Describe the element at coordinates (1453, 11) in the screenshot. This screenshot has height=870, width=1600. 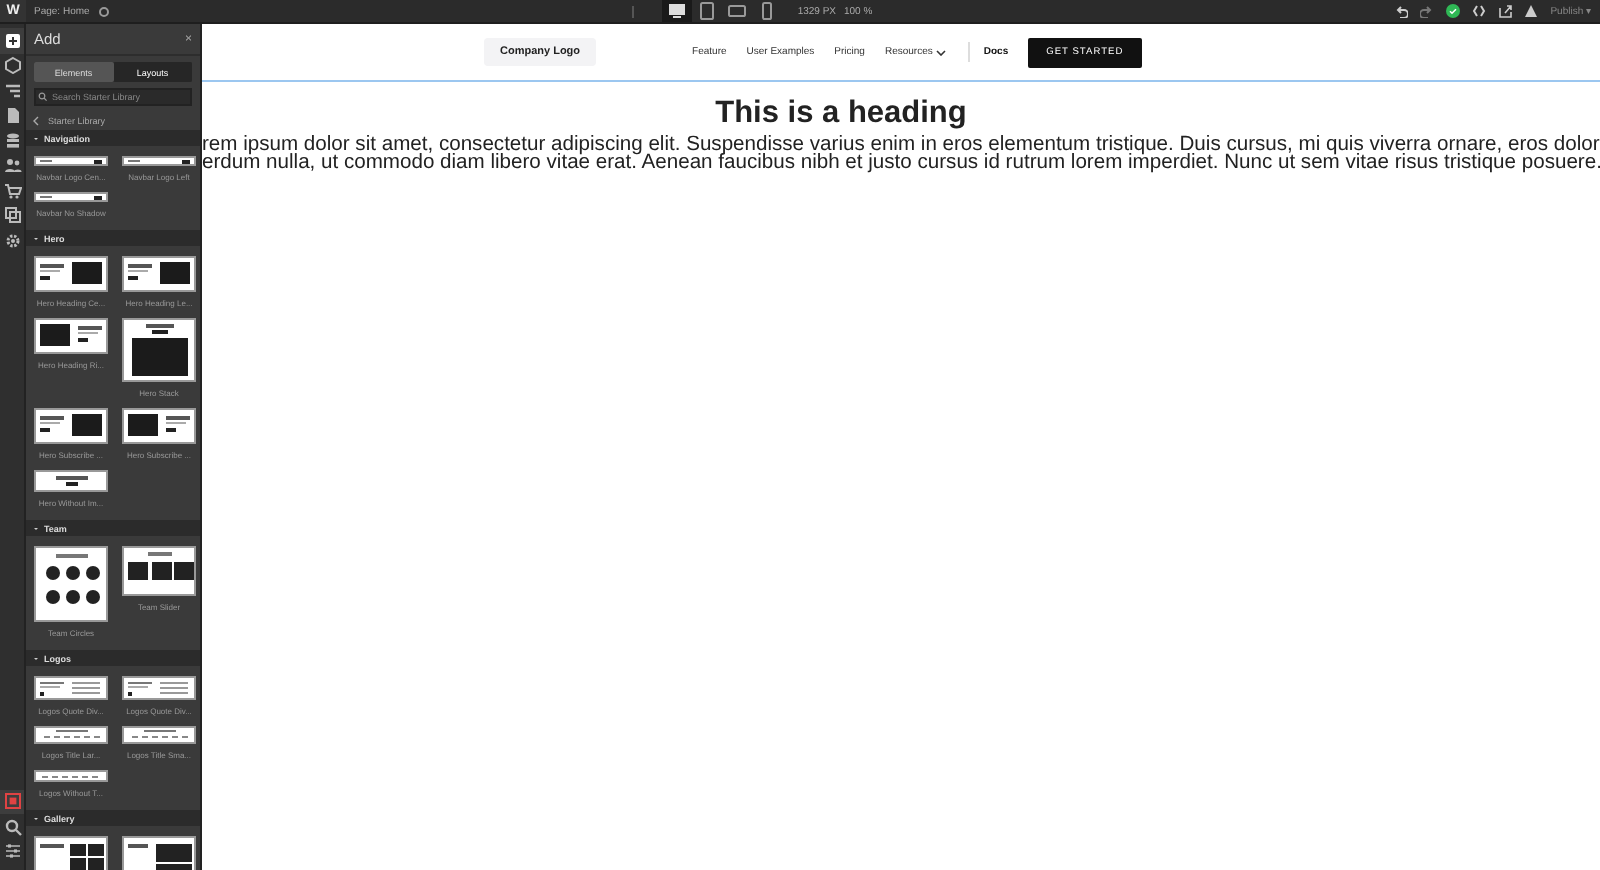
I see `check-icon` at that location.